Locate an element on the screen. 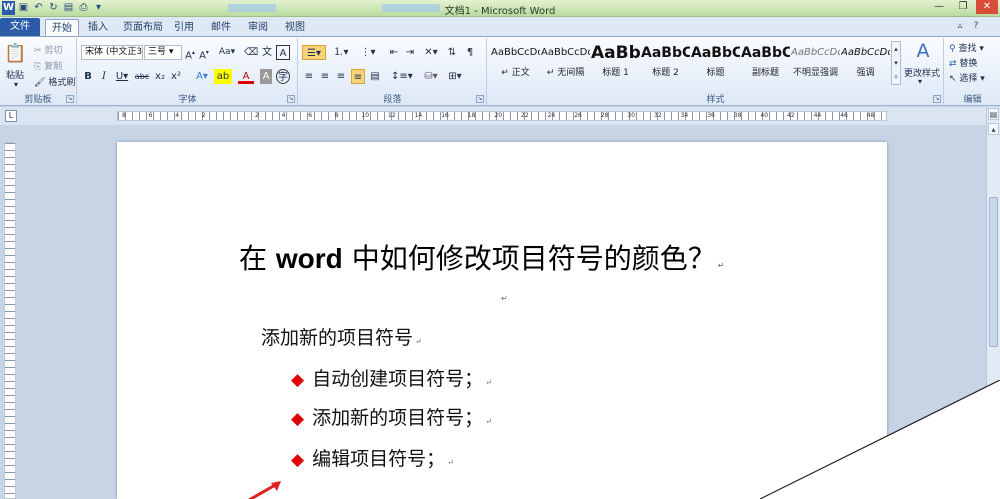 The width and height of the screenshot is (1000, 499). list-item: ◆ 编辑项目符号； ↵ is located at coordinates (372, 457).